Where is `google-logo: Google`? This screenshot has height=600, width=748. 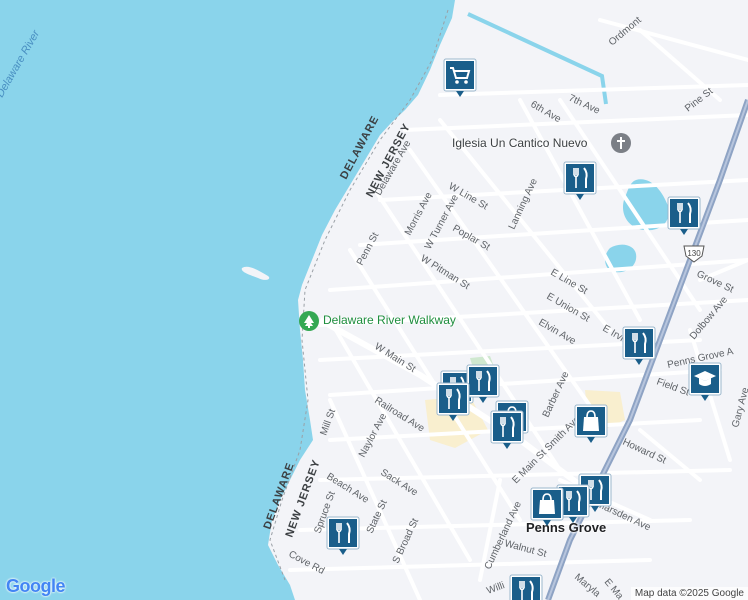 google-logo: Google is located at coordinates (36, 586).